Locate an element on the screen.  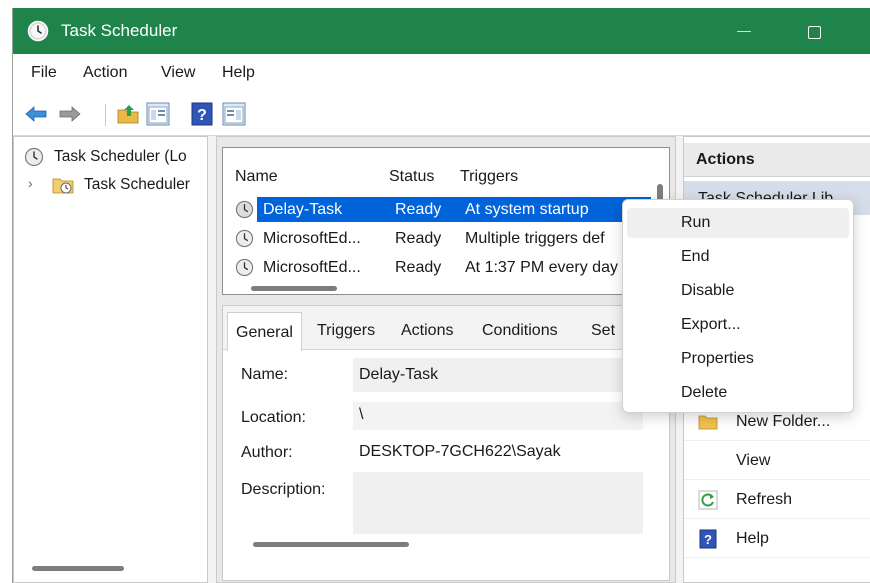
title-bar: Task Scheduler is located at coordinates (441, 31).